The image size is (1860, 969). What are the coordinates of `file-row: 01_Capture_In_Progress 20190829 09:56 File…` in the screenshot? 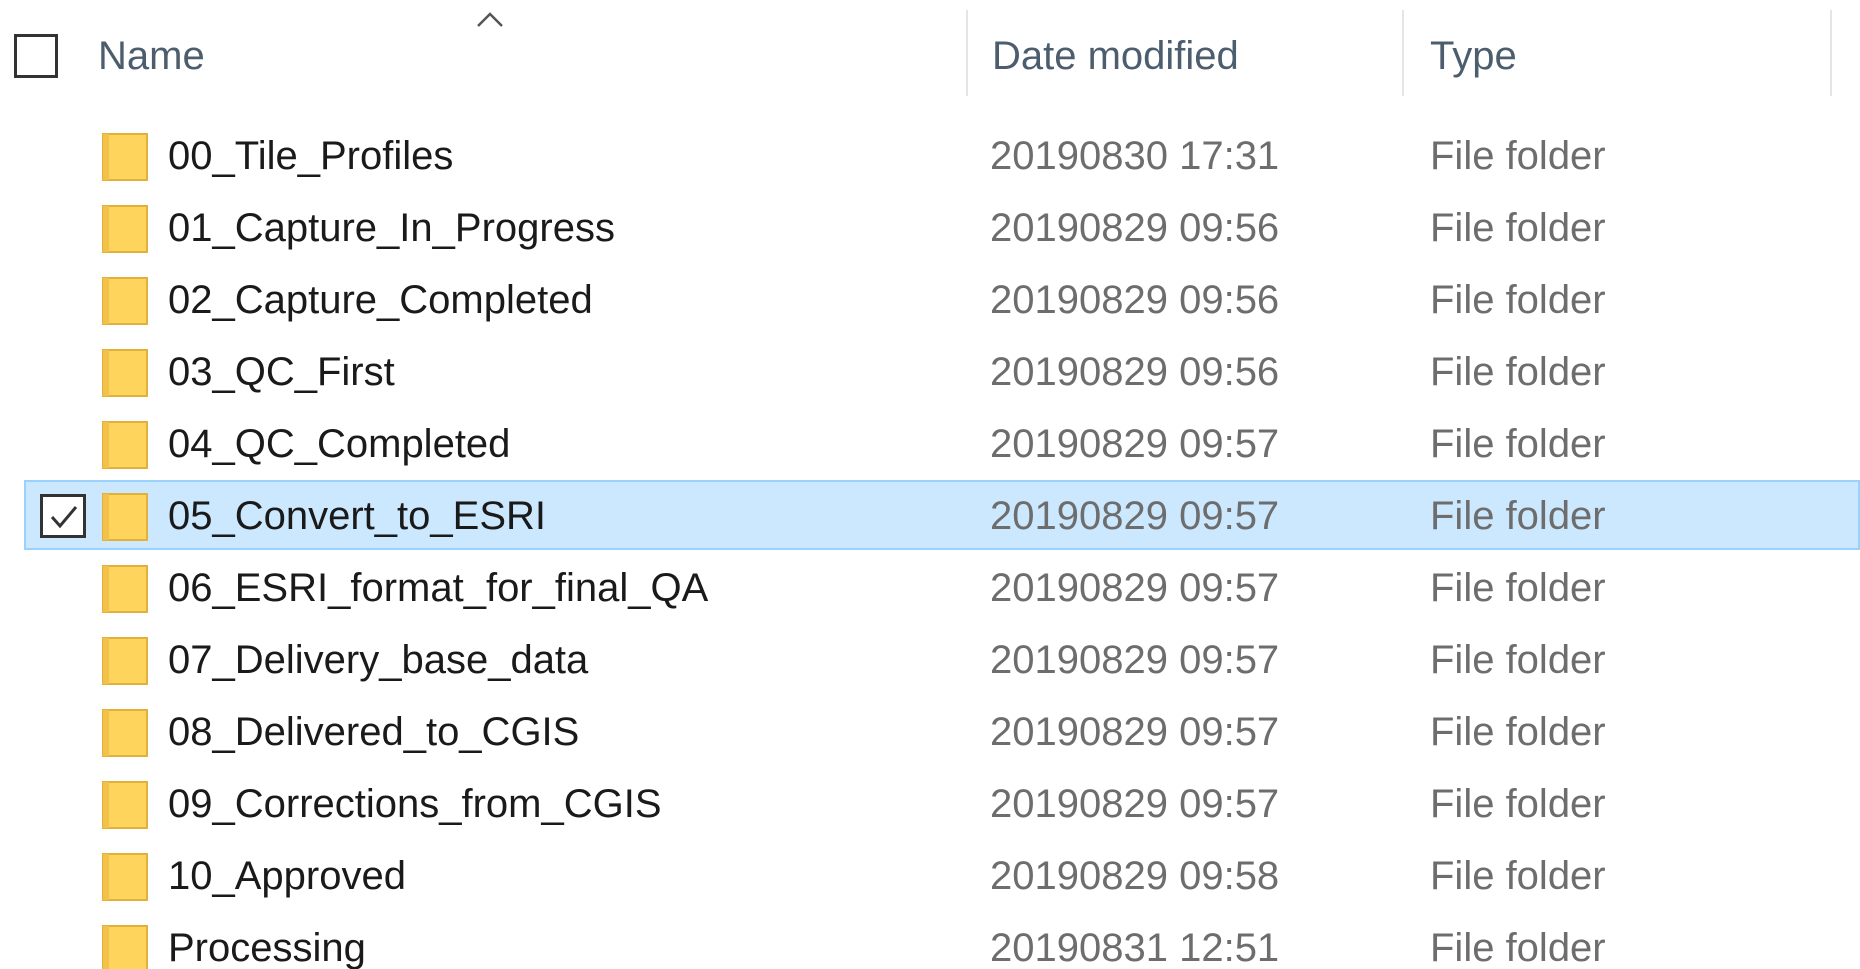 It's located at (930, 228).